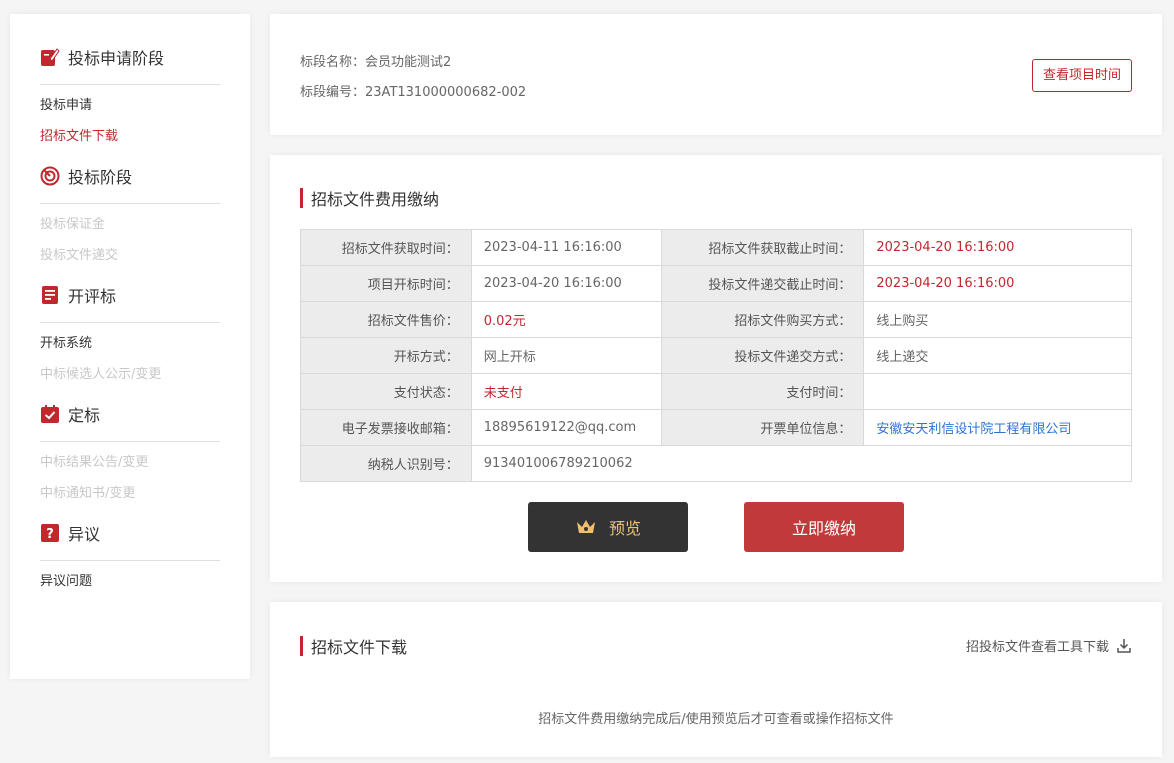 The image size is (1174, 763). Describe the element at coordinates (762, 391) in the screenshot. I see `fee-cell-label: 支付时间：` at that location.